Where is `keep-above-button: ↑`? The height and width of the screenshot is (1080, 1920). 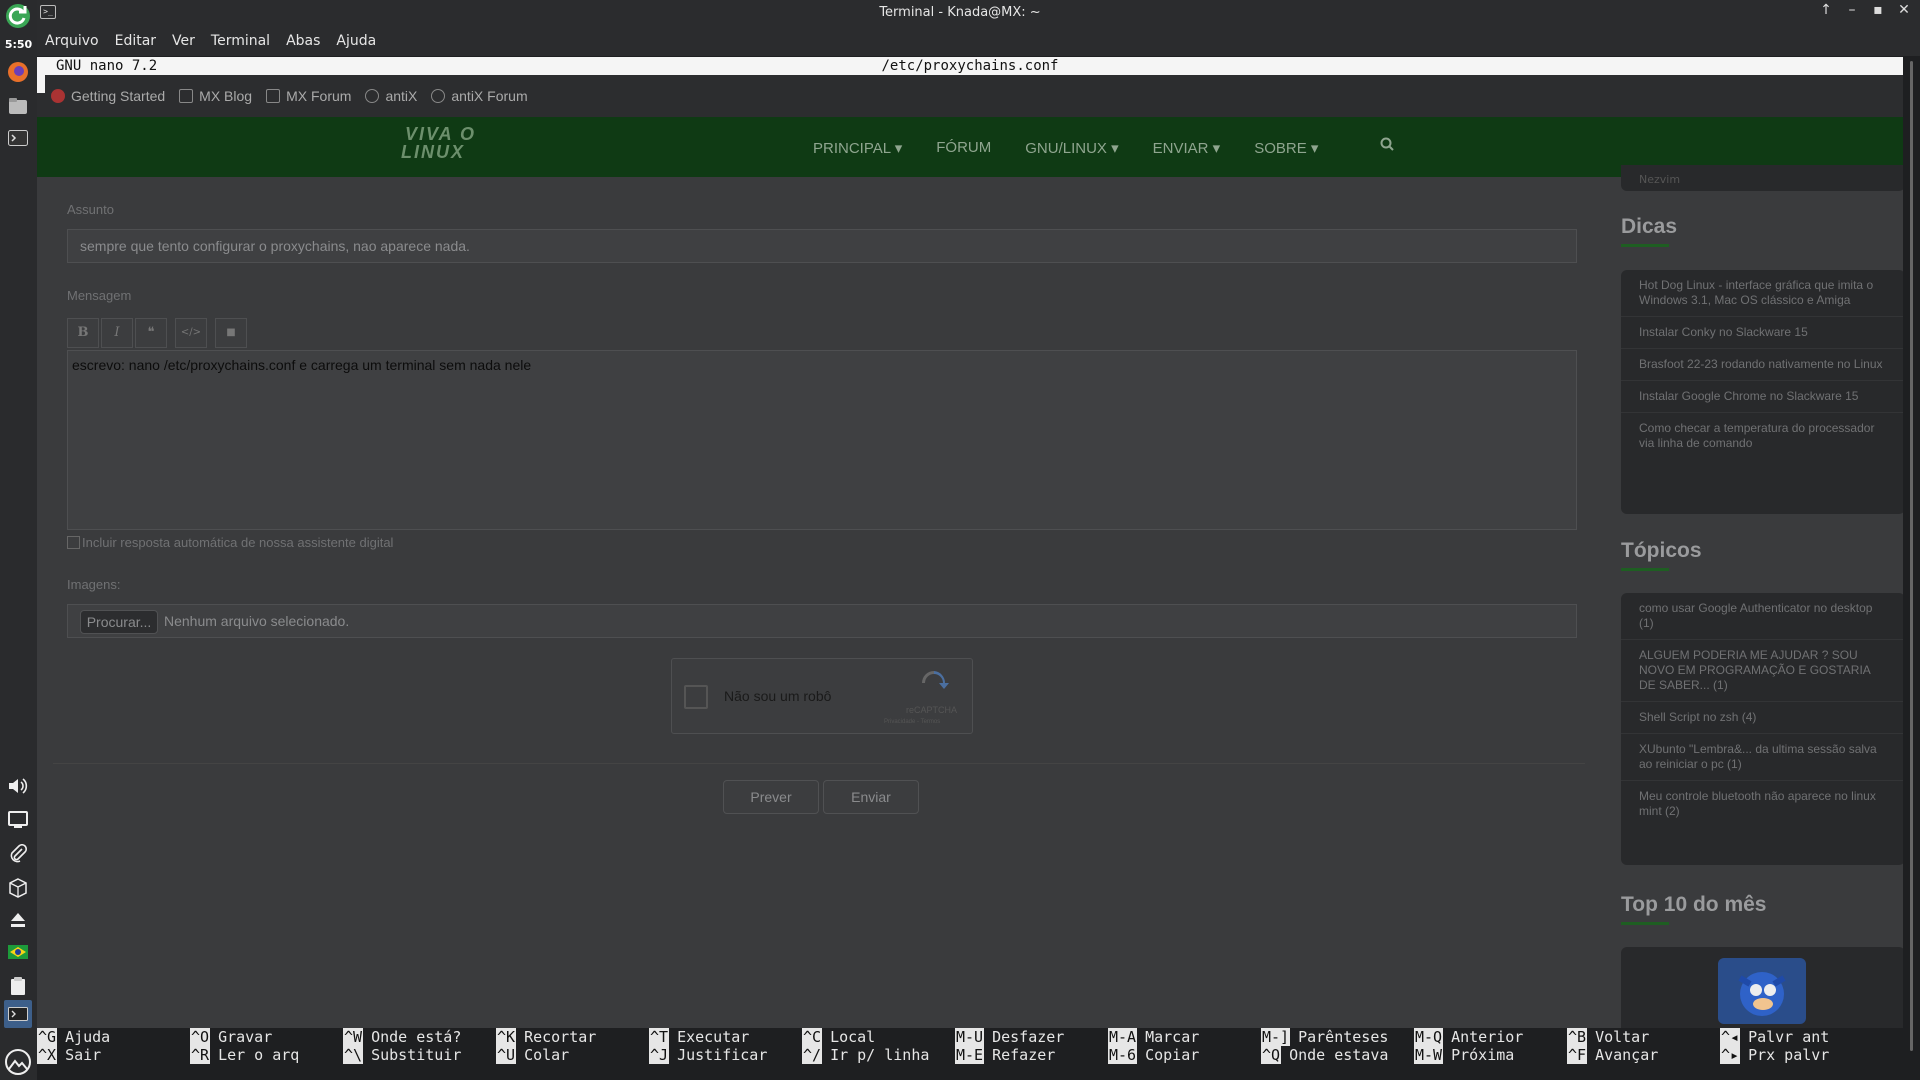 keep-above-button: ↑ is located at coordinates (1826, 10).